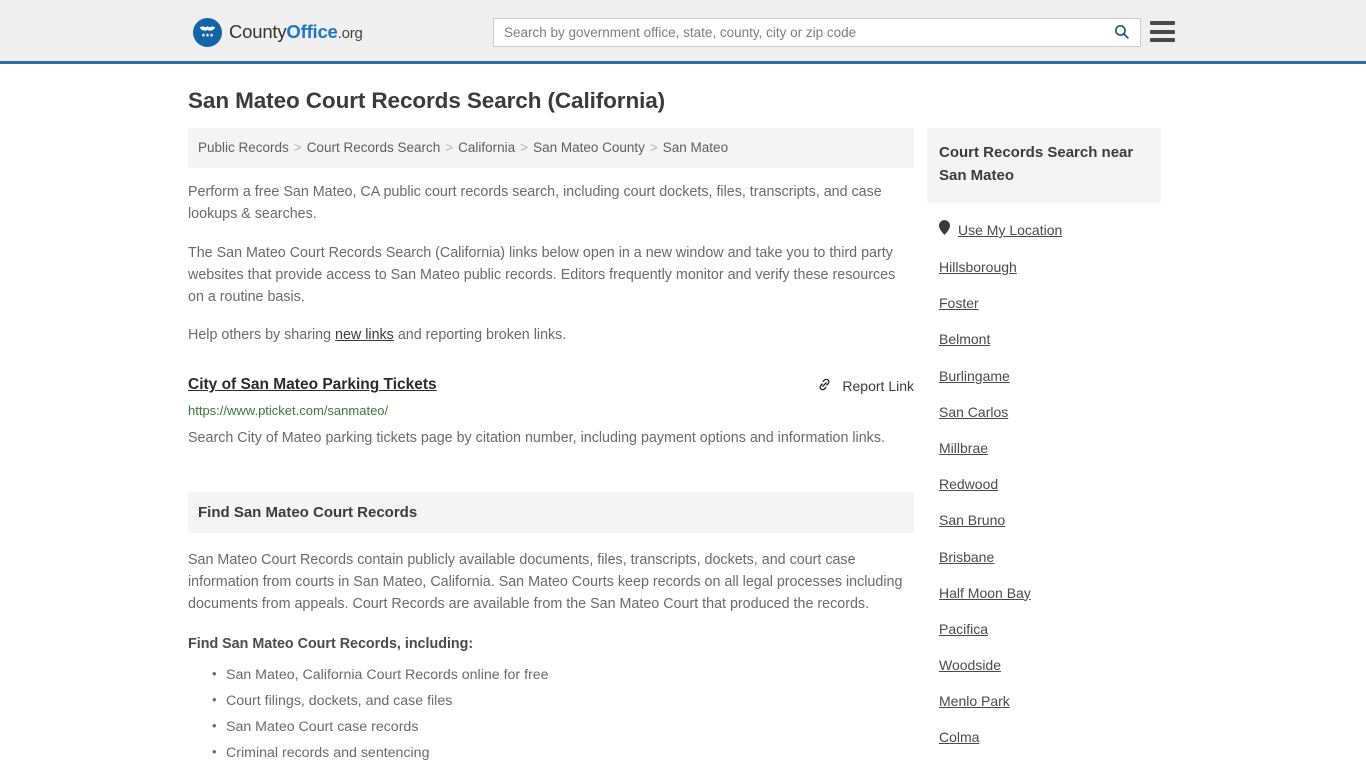  I want to click on breadcrumb-item-san-mateo-county: San Mateo County, so click(589, 147).